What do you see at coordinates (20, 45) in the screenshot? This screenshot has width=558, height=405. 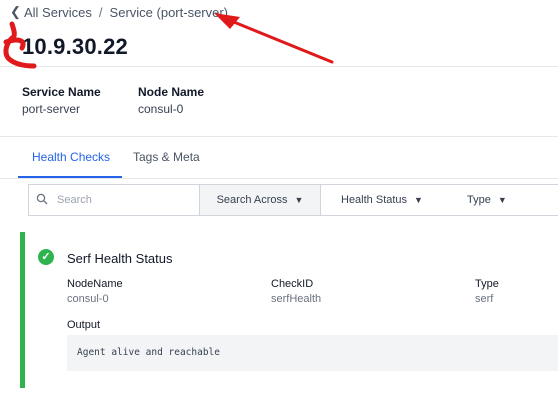 I see `annotation-scribble` at bounding box center [20, 45].